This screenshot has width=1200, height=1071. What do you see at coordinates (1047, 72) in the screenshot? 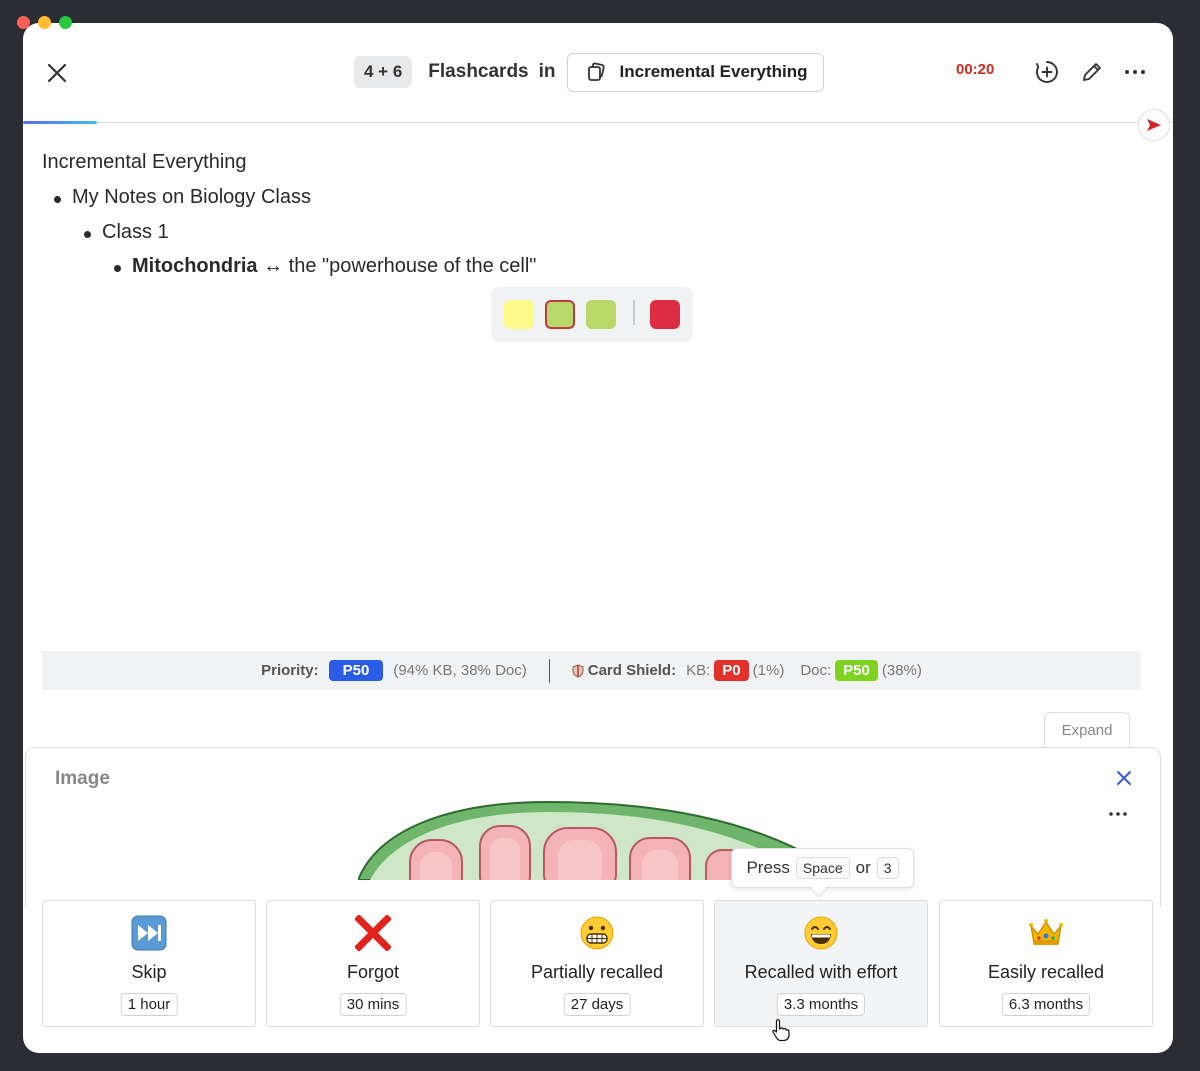
I see `add-circle-icon` at bounding box center [1047, 72].